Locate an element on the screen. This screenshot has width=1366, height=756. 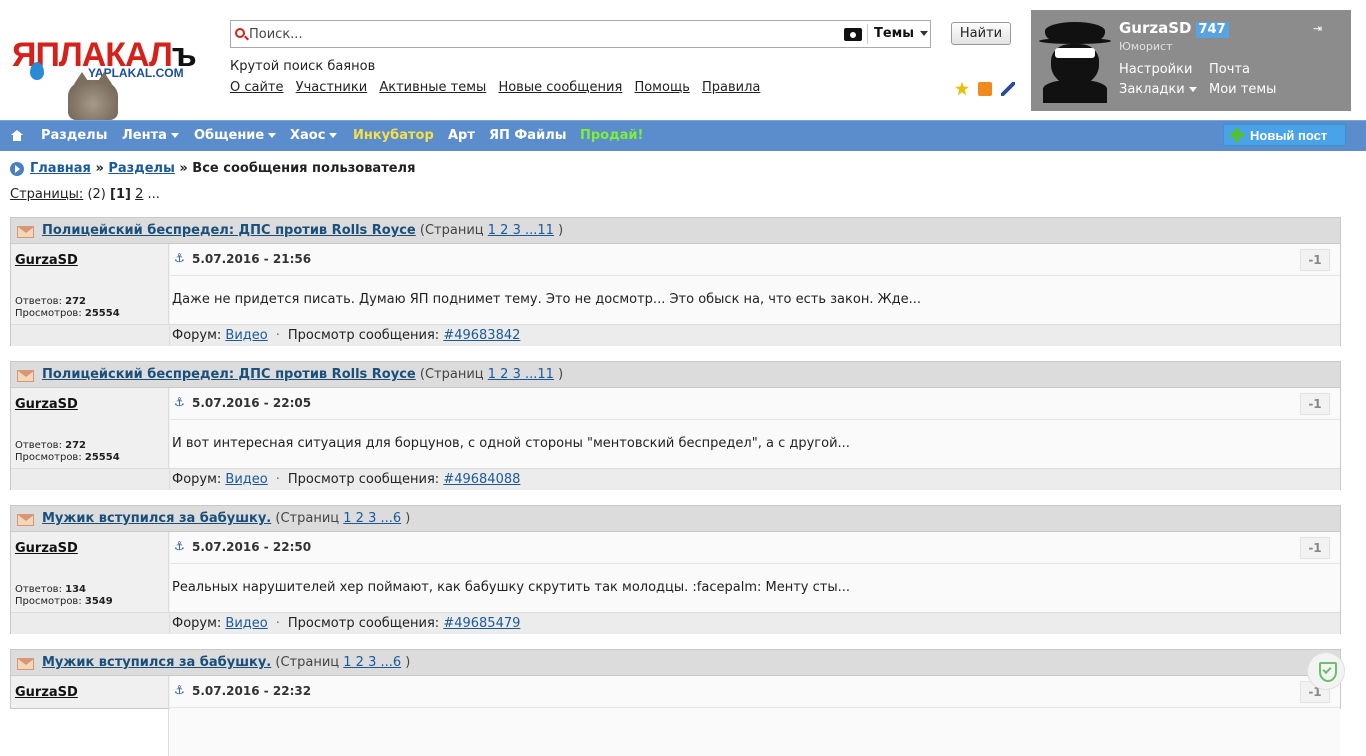
play-circle-icon is located at coordinates (17, 168).